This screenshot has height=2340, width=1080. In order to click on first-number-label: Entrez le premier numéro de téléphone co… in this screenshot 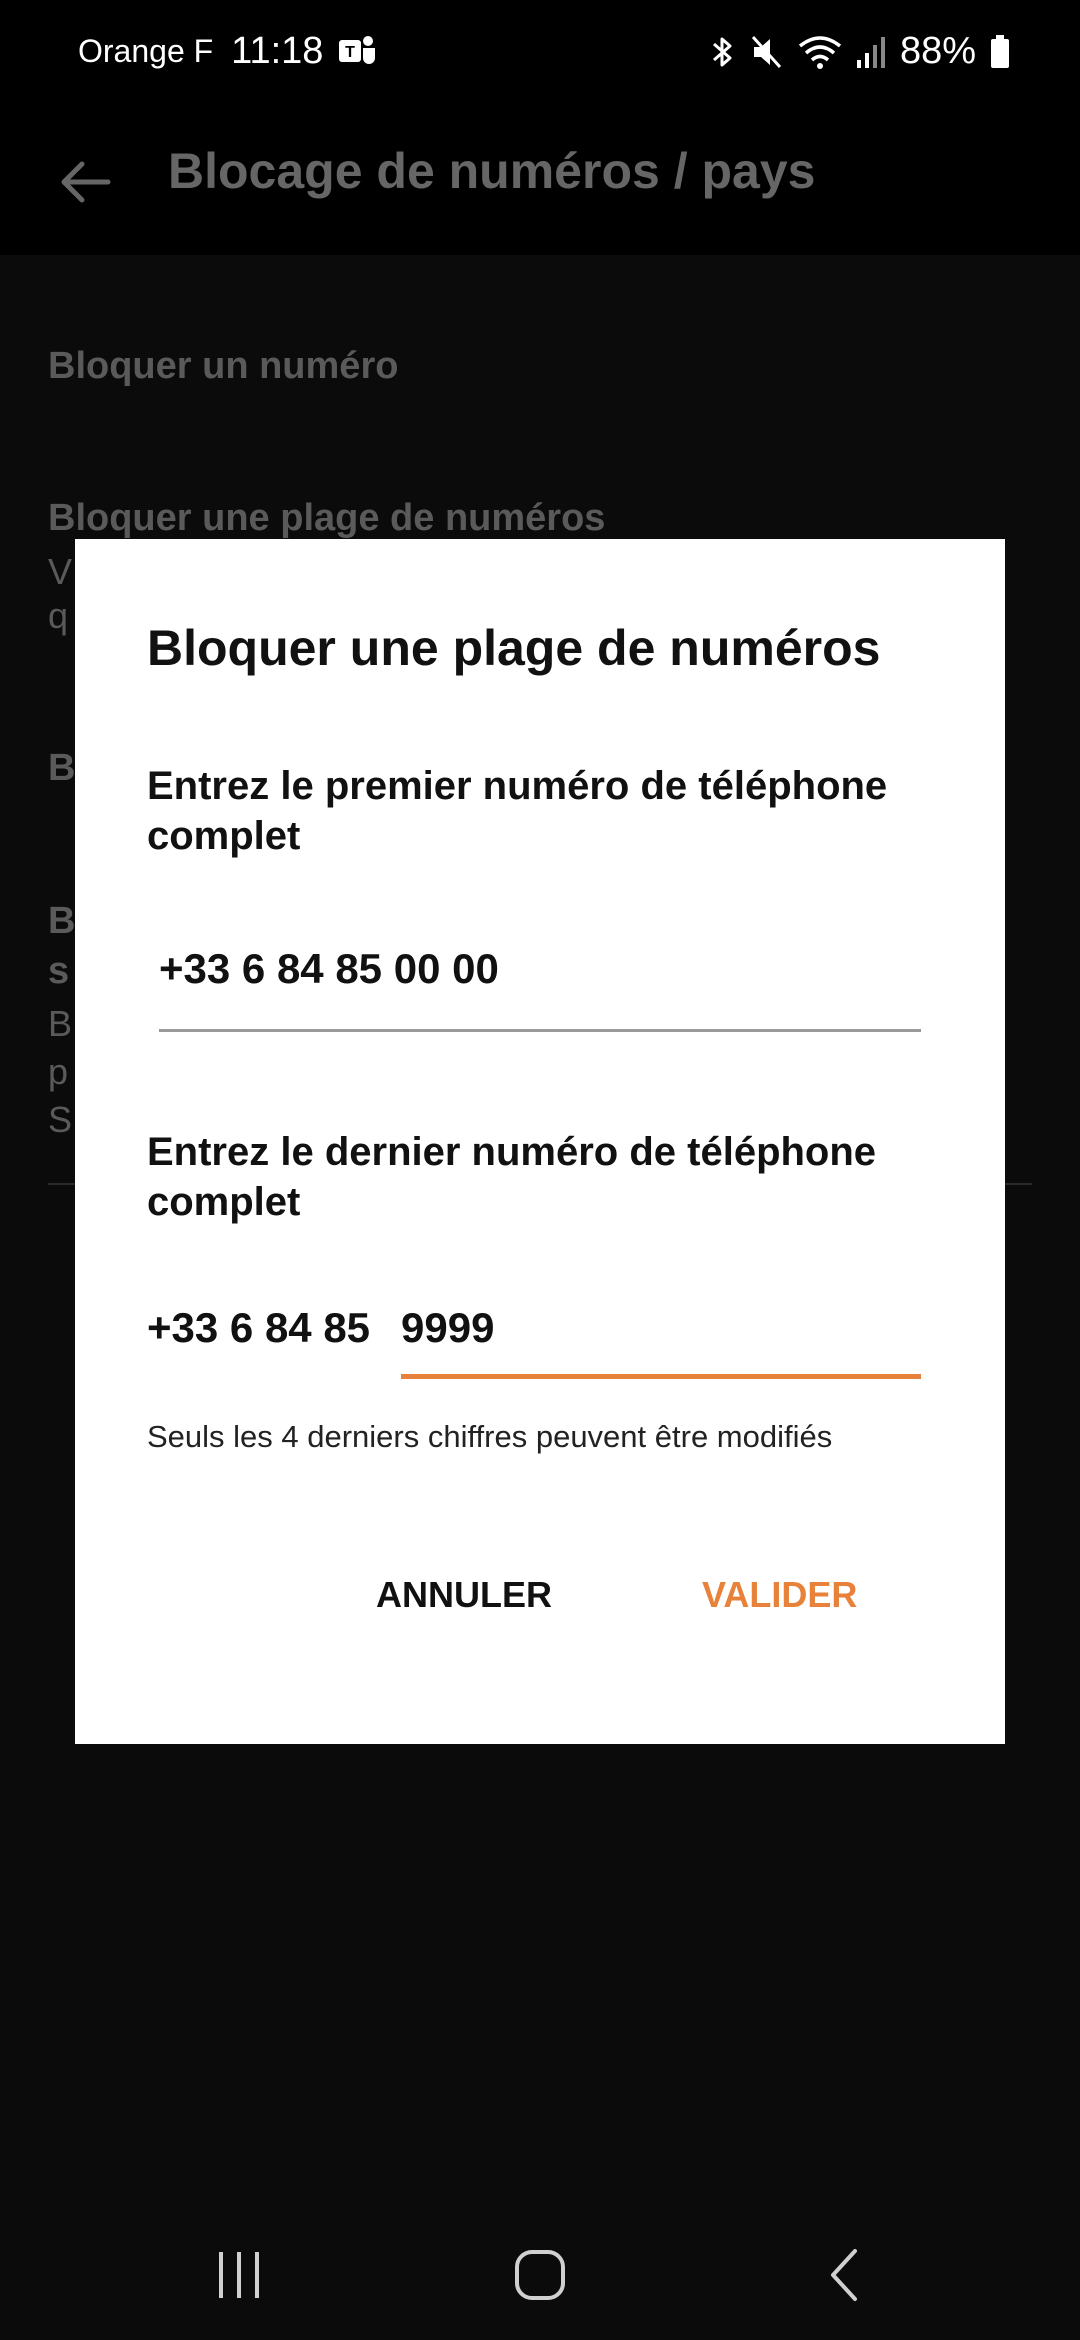, I will do `click(517, 811)`.